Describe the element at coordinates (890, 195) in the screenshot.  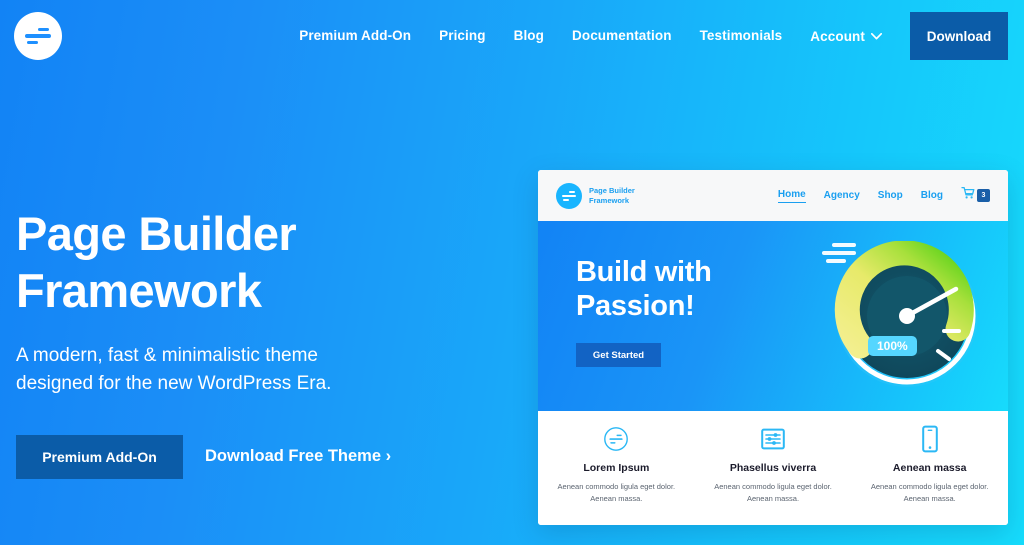
I see `mockup-nav-item-shop: Shop` at that location.